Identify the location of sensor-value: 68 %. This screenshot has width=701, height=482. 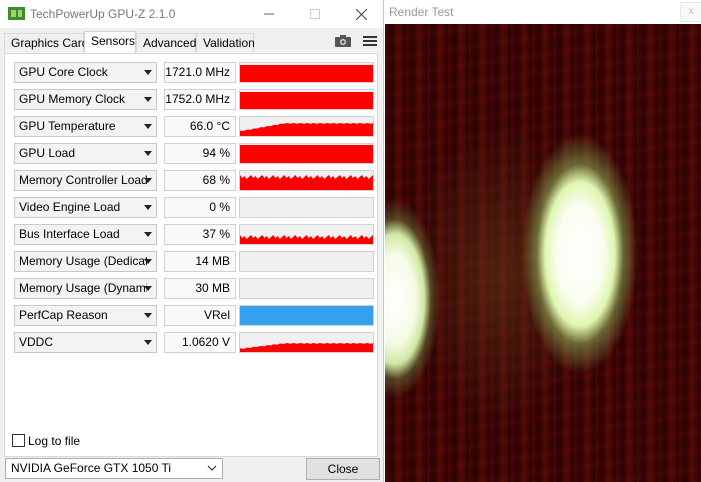
(200, 180).